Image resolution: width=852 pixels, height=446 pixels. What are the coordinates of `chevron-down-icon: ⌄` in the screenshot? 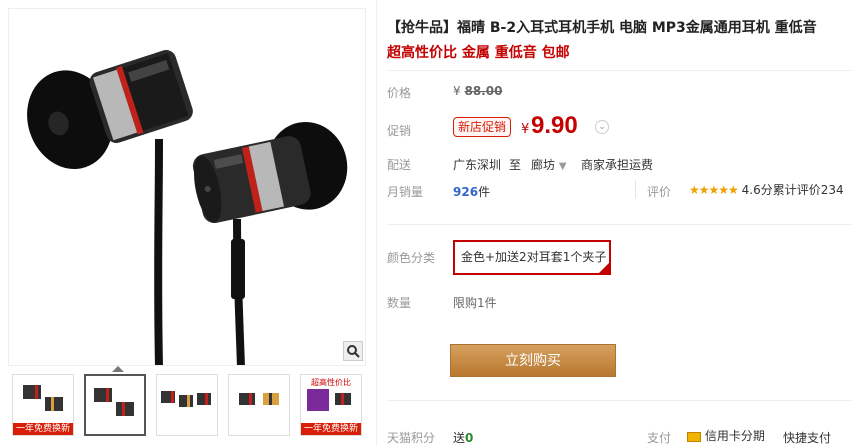 It's located at (602, 127).